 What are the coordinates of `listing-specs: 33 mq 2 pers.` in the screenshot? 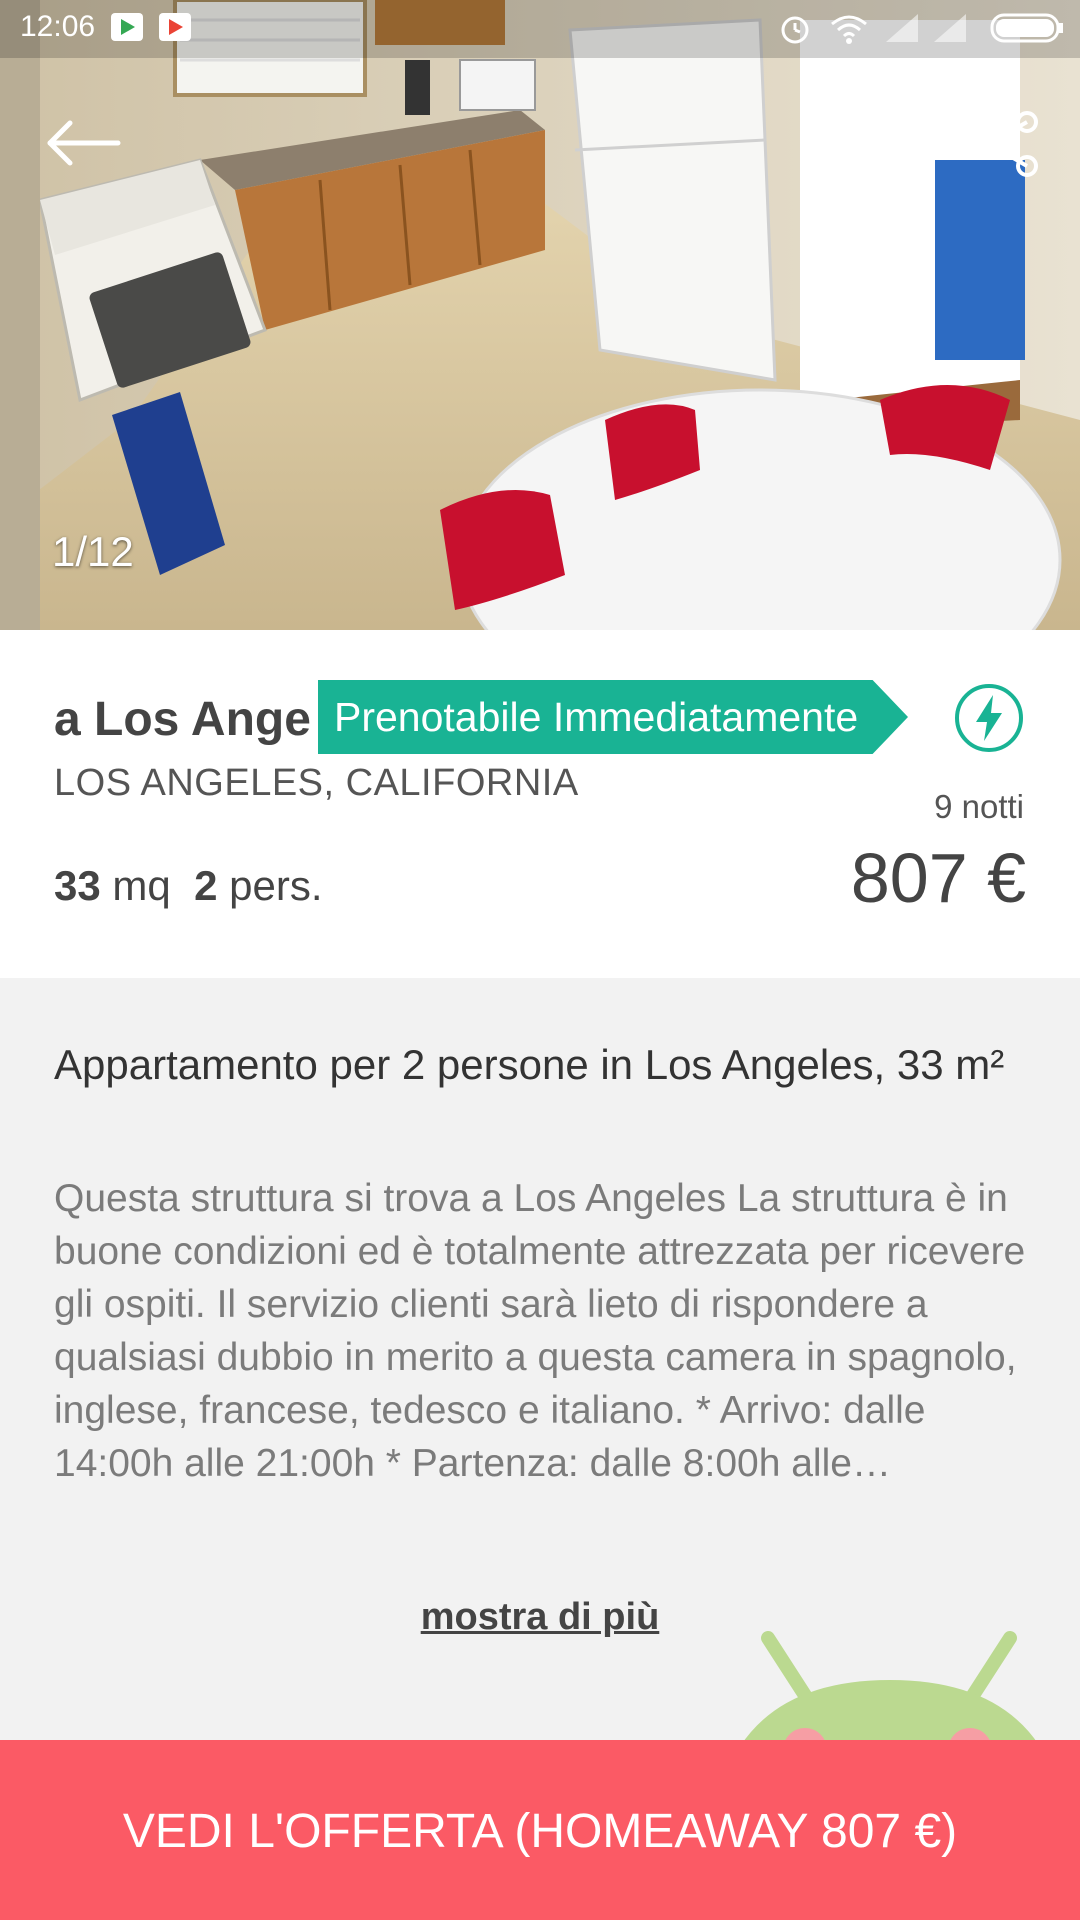 It's located at (188, 886).